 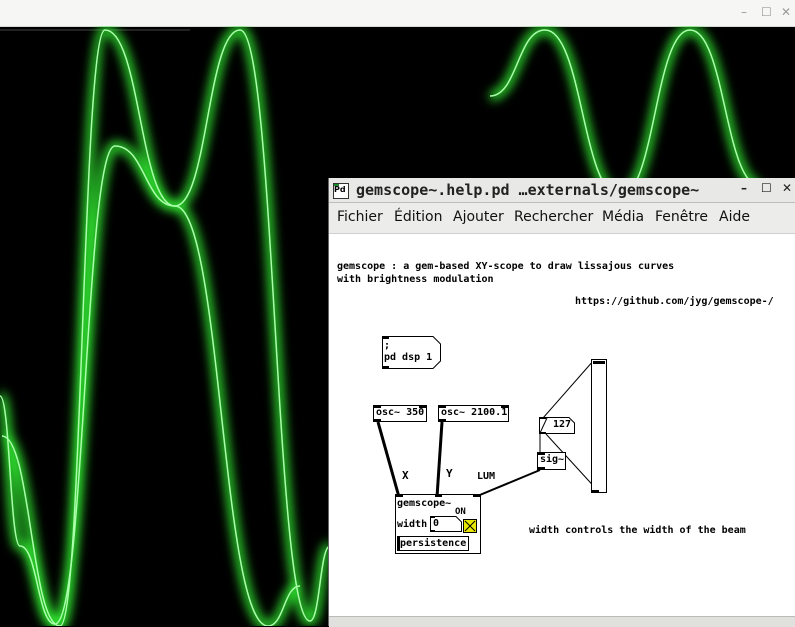 I want to click on sig-label: sig~, so click(x=552, y=459).